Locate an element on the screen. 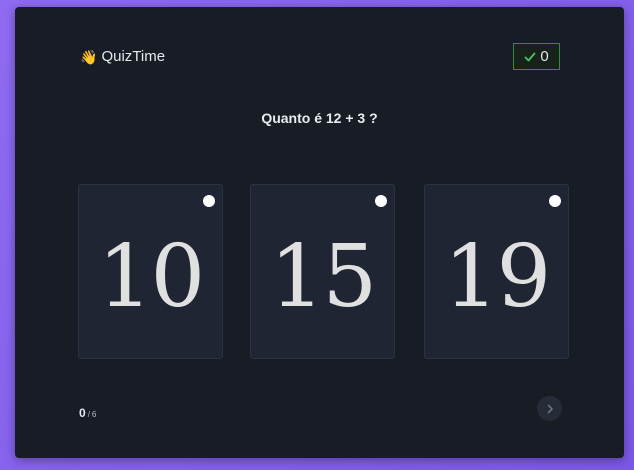  answer-option: 10 is located at coordinates (150, 271).